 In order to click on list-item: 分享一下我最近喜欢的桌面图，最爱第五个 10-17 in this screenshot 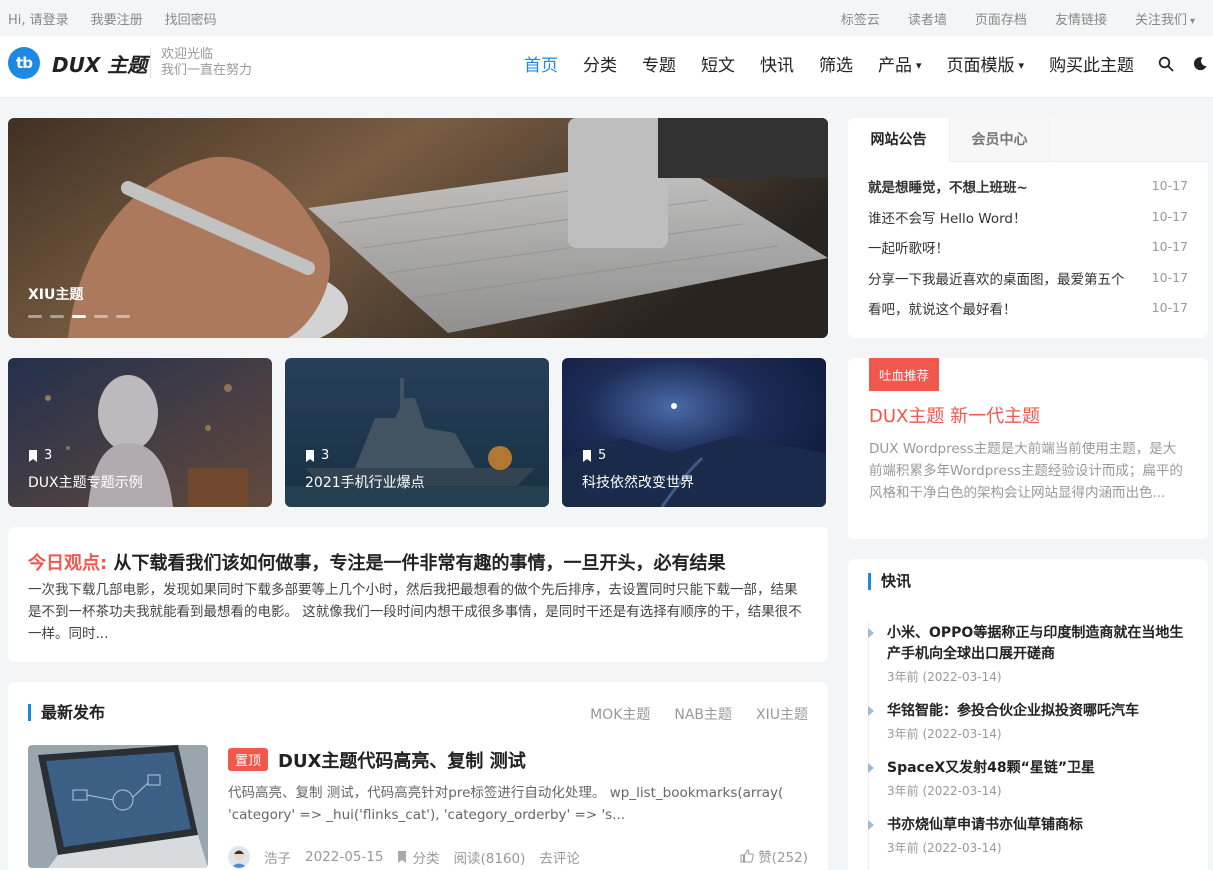, I will do `click(1028, 283)`.